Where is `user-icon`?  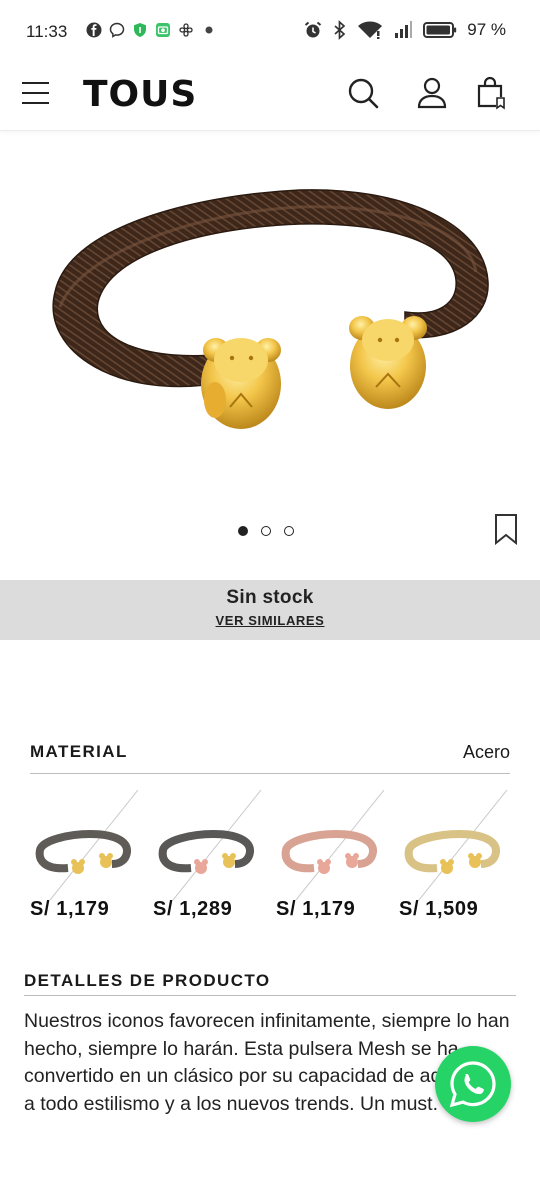
user-icon is located at coordinates (432, 93).